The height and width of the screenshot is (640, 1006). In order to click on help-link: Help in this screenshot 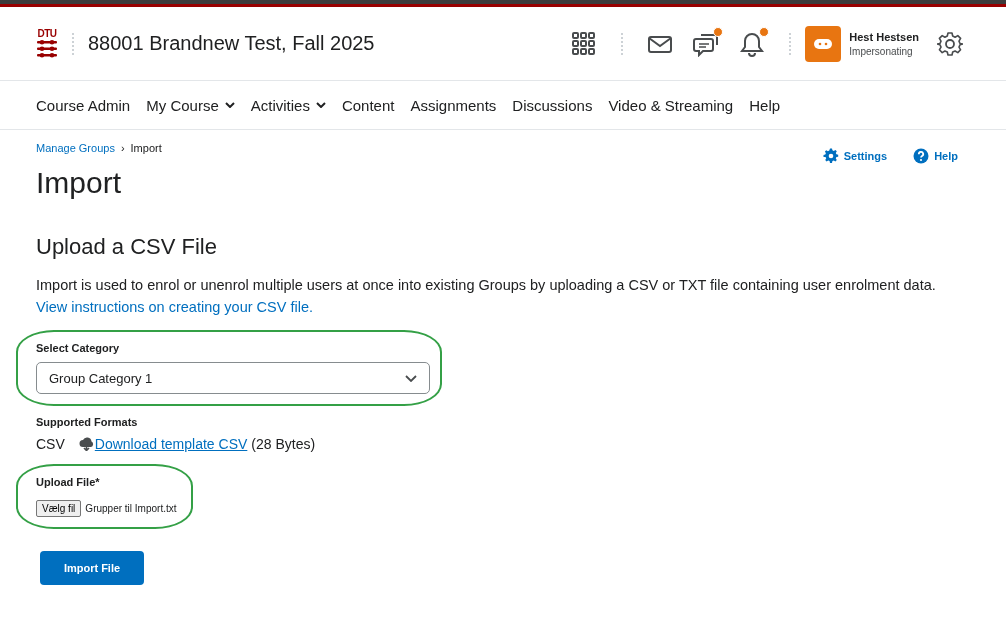, I will do `click(935, 156)`.